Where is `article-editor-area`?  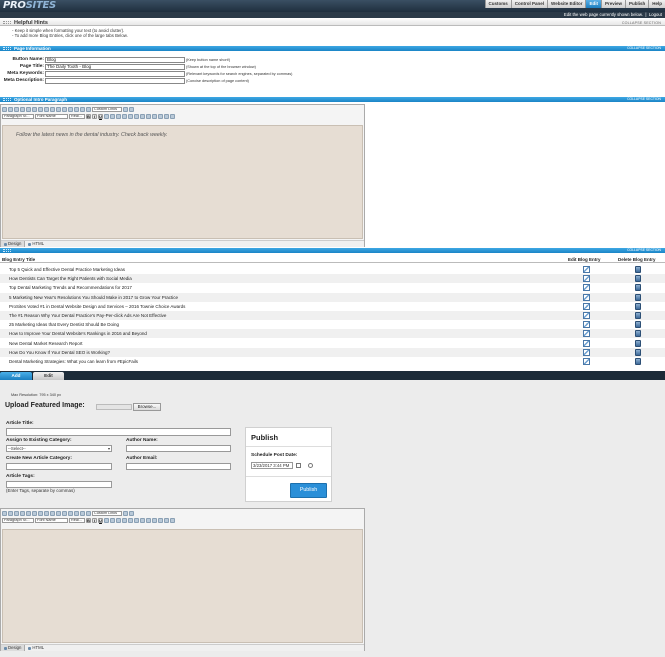 article-editor-area is located at coordinates (182, 586).